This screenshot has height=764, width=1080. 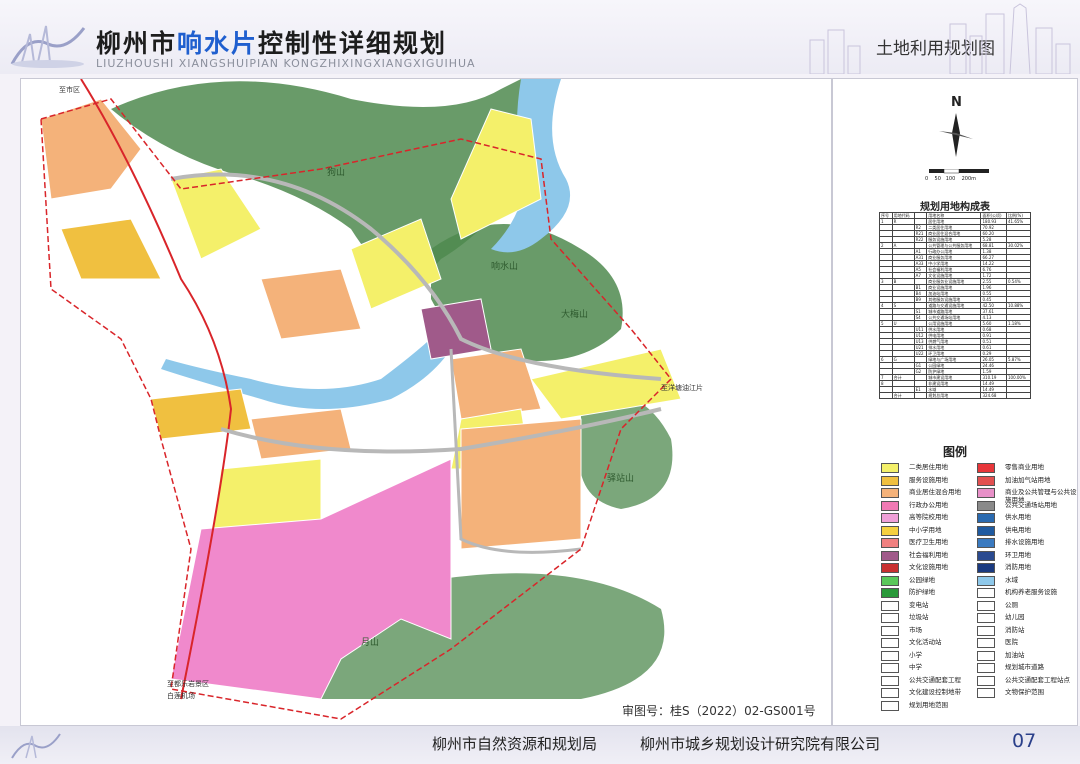 I want to click on north-label: N, so click(x=956, y=102).